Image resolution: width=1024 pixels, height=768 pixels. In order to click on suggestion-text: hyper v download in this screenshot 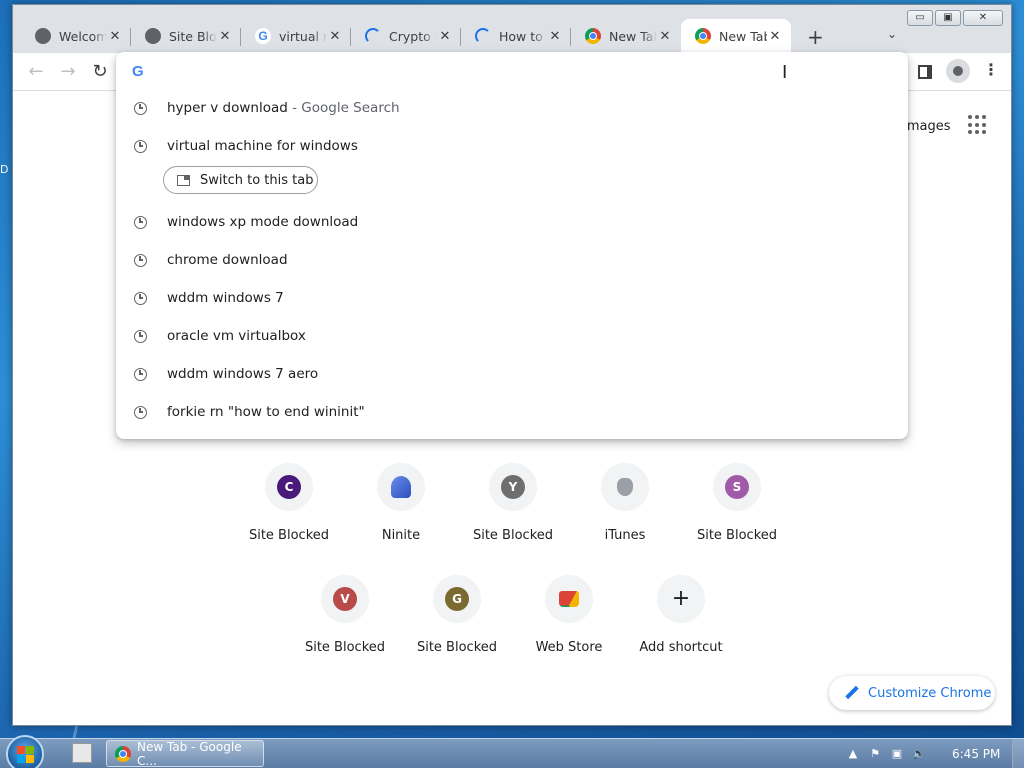, I will do `click(227, 108)`.